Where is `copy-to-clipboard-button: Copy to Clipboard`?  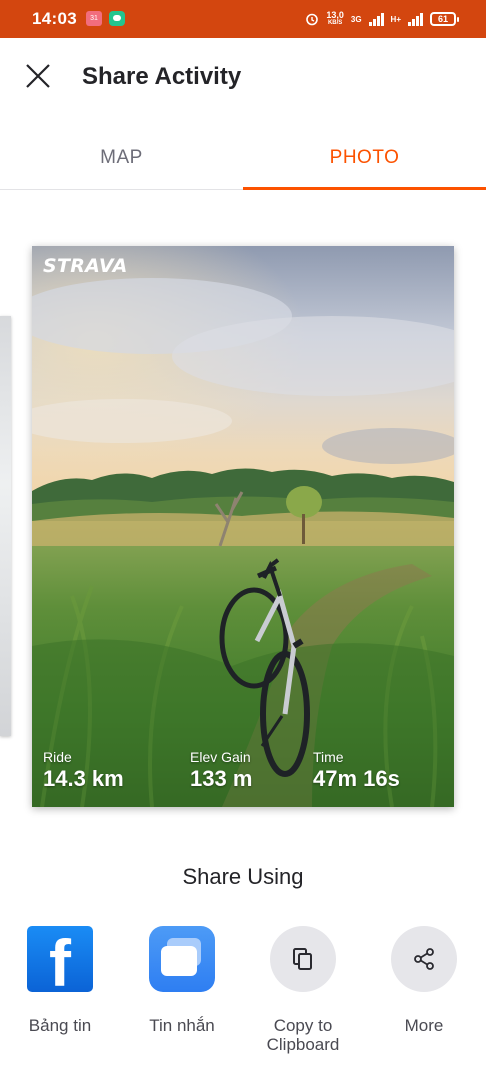 copy-to-clipboard-button: Copy to Clipboard is located at coordinates (303, 990).